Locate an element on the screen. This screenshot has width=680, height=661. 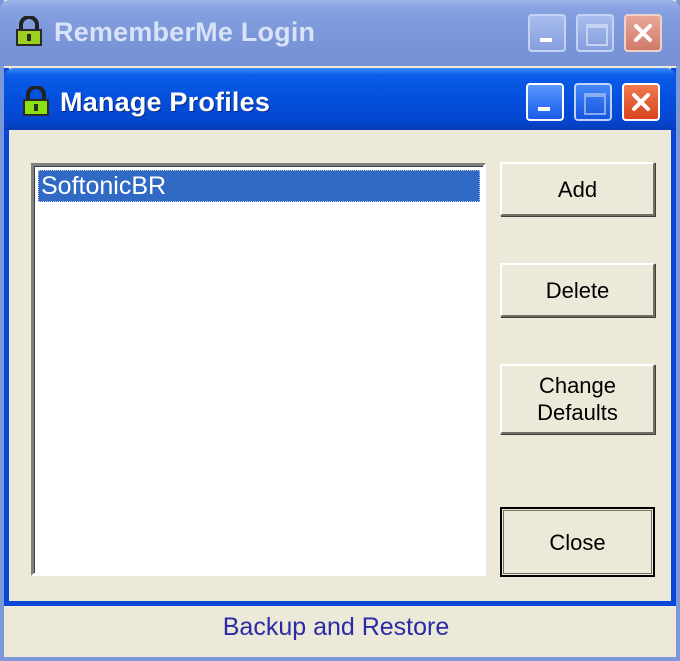
change-defaults-label-line1: Change is located at coordinates (577, 385).